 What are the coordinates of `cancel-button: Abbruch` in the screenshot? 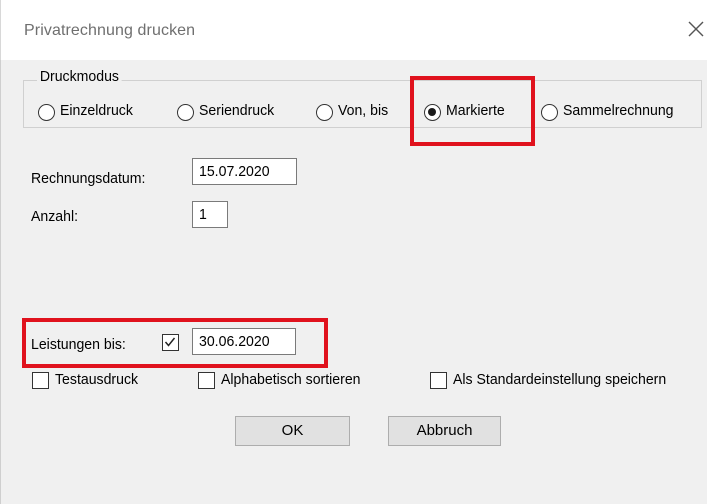 It's located at (444, 431).